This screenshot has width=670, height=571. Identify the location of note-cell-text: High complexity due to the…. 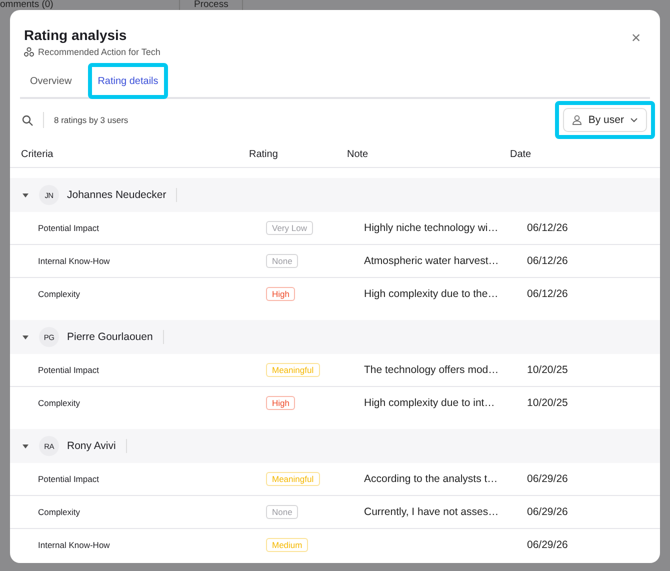
(432, 294).